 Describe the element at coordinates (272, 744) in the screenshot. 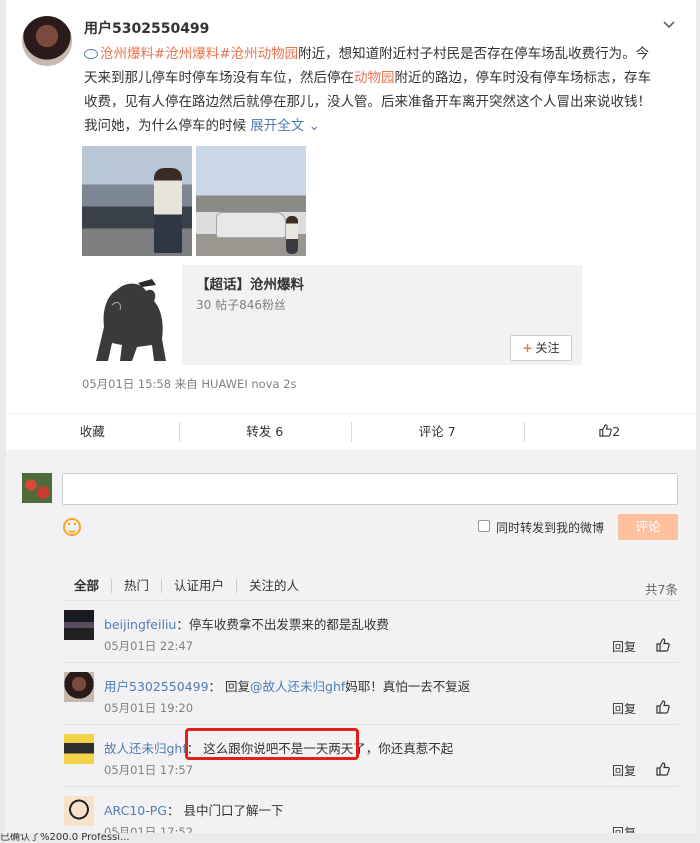

I see `red-highlight-box` at that location.